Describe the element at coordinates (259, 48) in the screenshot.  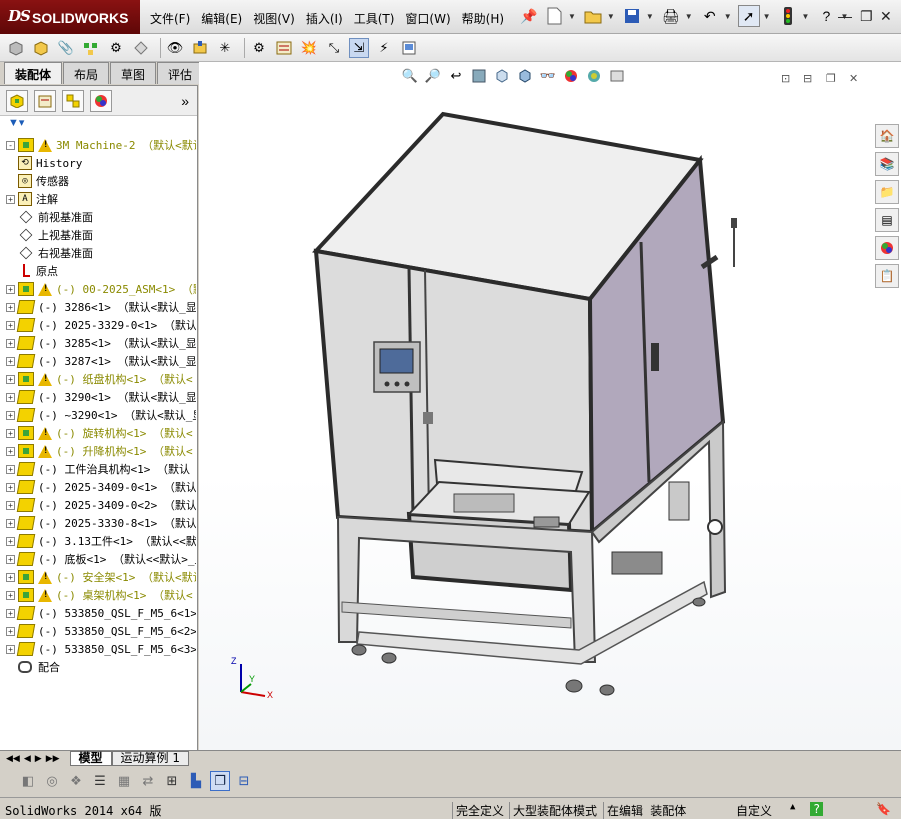
I see `new-motion-study-icon: ⚙` at that location.